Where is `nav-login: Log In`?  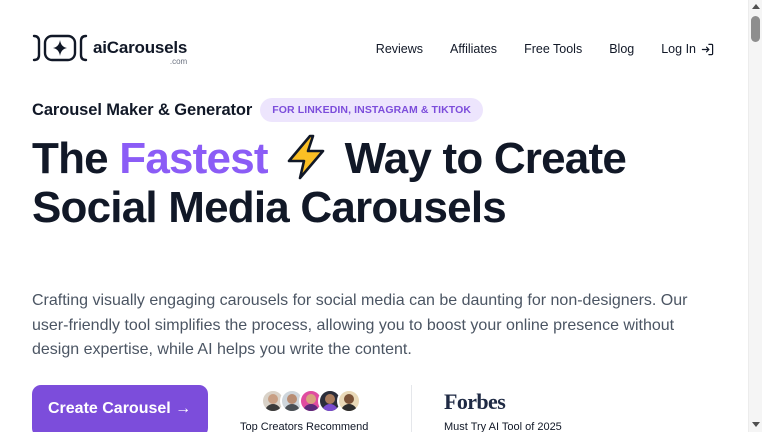 nav-login: Log In is located at coordinates (687, 49).